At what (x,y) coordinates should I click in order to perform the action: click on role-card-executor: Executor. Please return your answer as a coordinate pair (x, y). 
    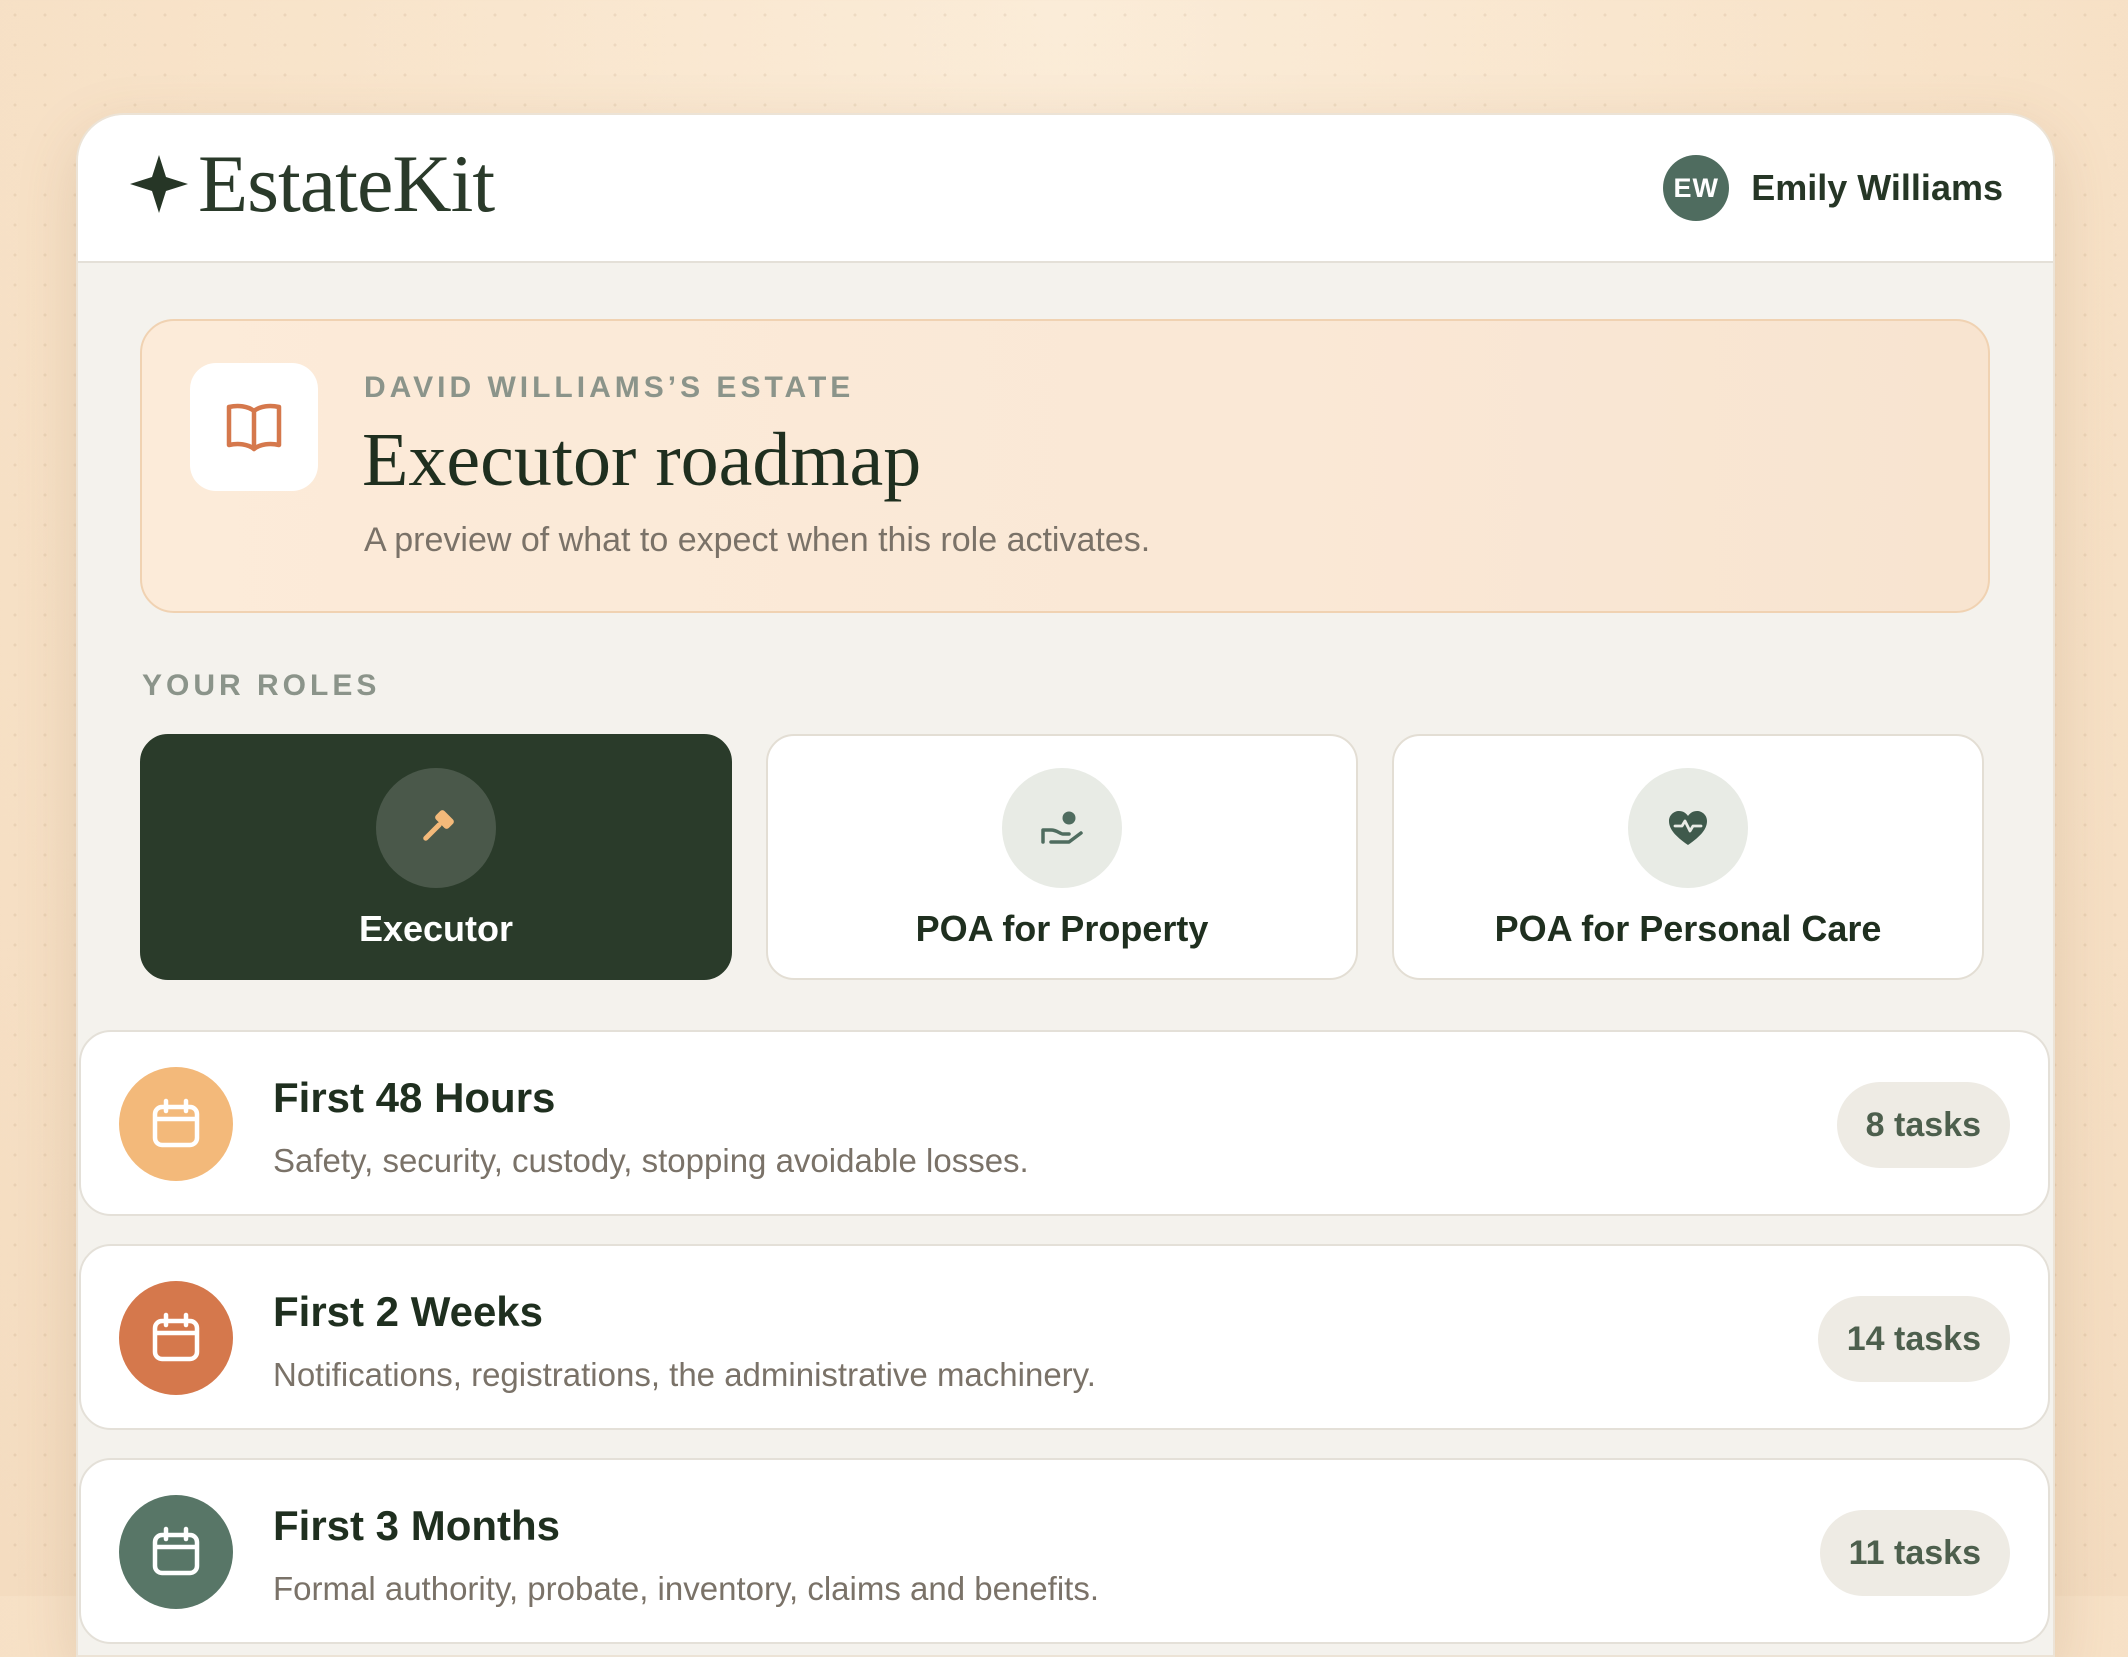
    Looking at the image, I should click on (436, 857).